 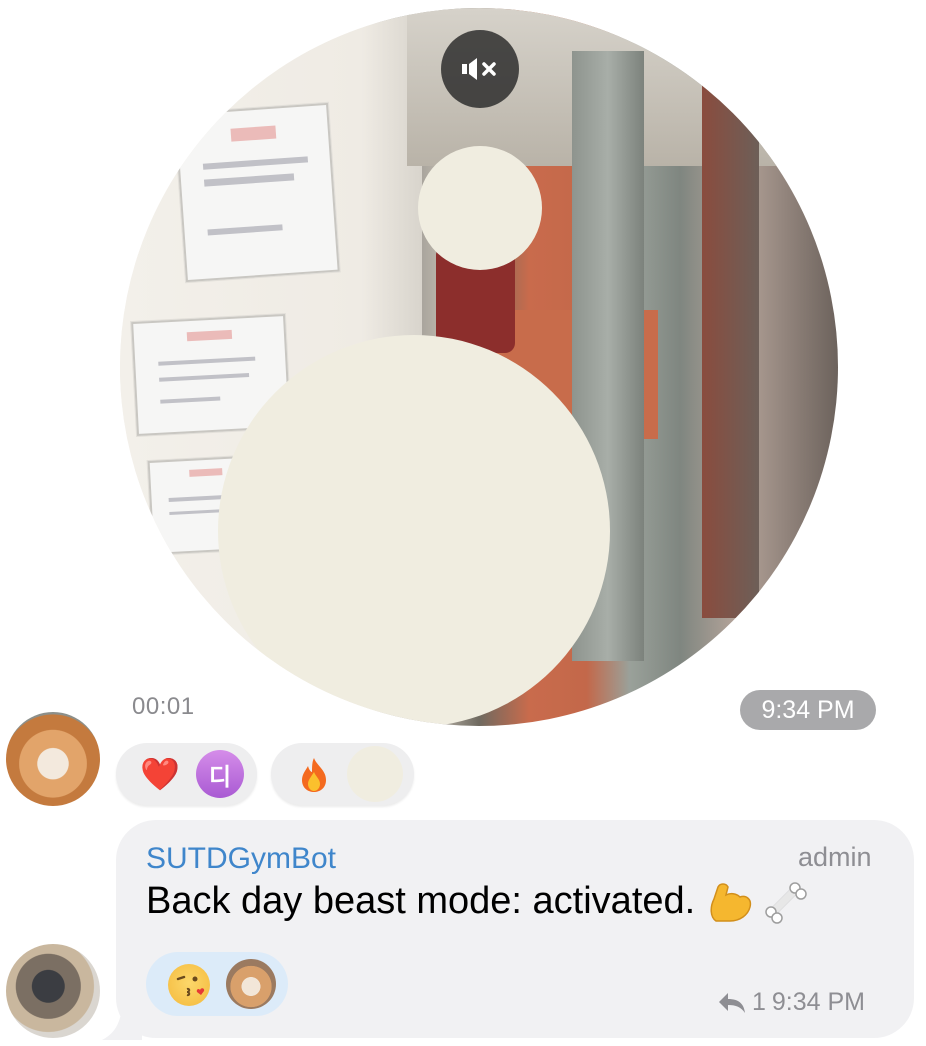 I want to click on video-duration: 00:01, so click(x=163, y=706).